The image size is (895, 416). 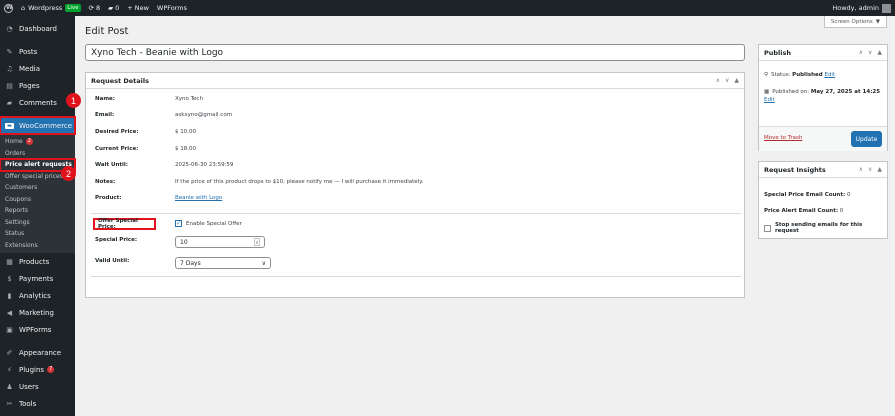 I want to click on detail-label: Desired Price:, so click(x=117, y=132).